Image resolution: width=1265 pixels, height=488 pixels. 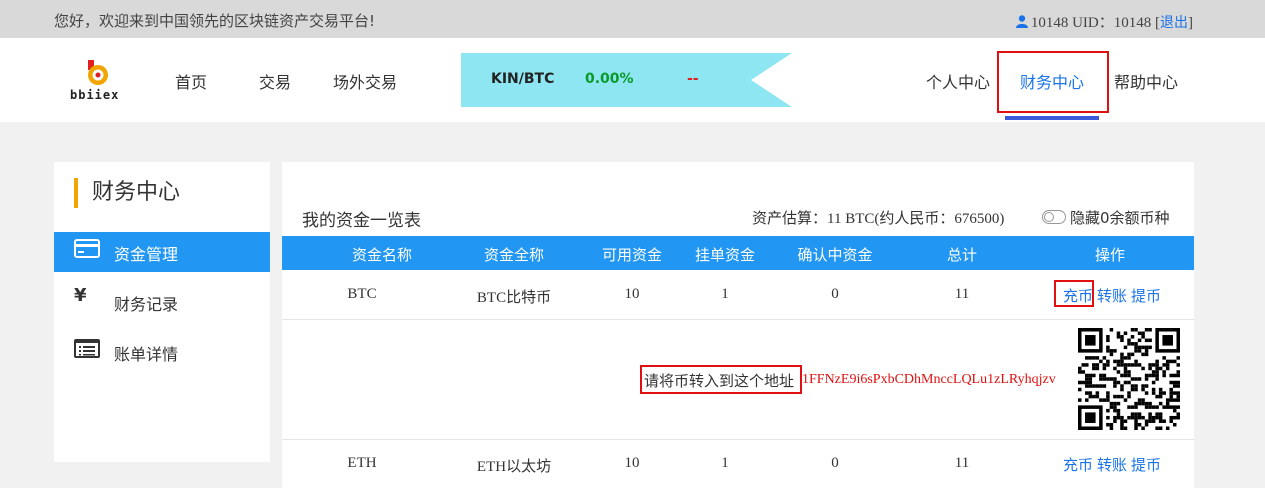 What do you see at coordinates (1129, 379) in the screenshot?
I see `deposit-qr-code-icon` at bounding box center [1129, 379].